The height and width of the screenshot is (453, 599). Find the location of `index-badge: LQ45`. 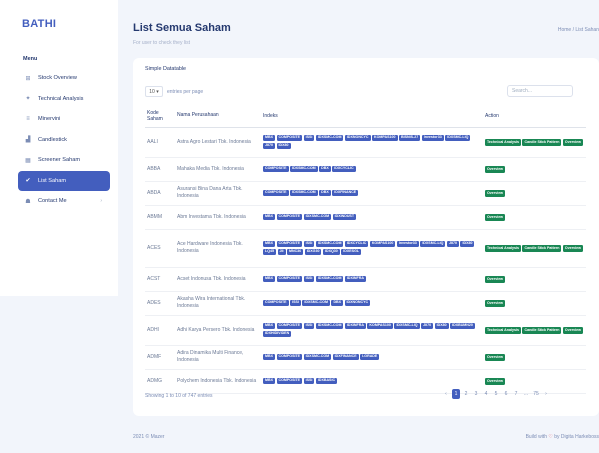

index-badge: LQ45 is located at coordinates (269, 252).